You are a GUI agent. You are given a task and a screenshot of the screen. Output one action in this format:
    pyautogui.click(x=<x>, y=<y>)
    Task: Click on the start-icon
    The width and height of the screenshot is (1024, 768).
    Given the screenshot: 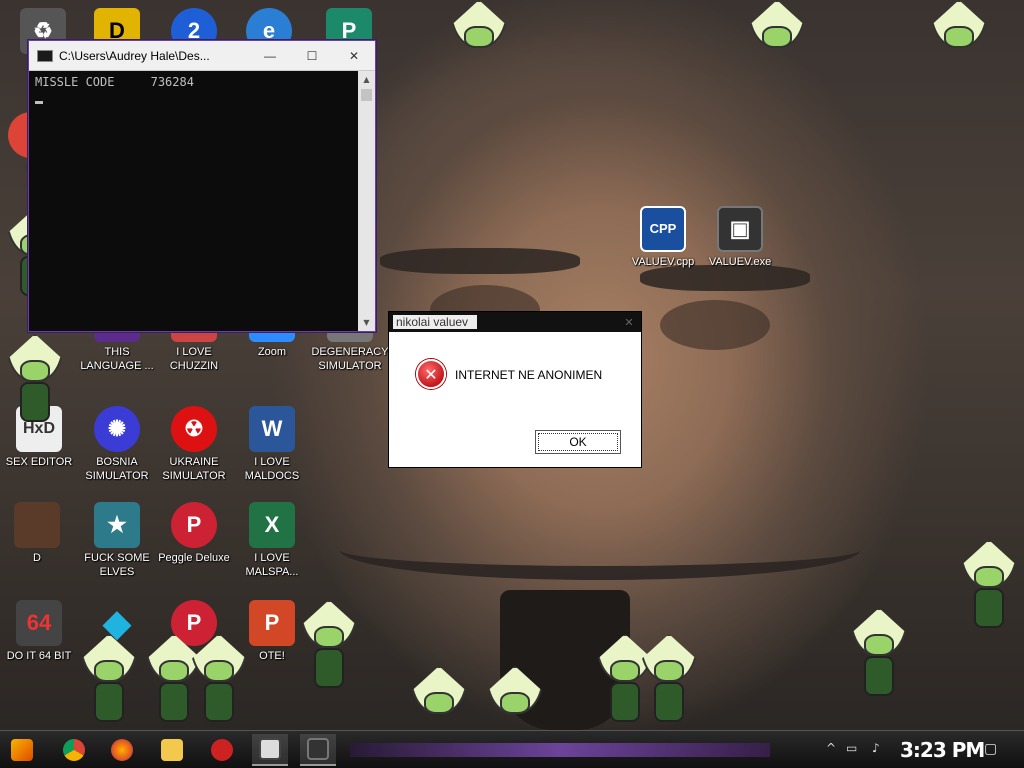 What is the action you would take?
    pyautogui.click(x=22, y=750)
    